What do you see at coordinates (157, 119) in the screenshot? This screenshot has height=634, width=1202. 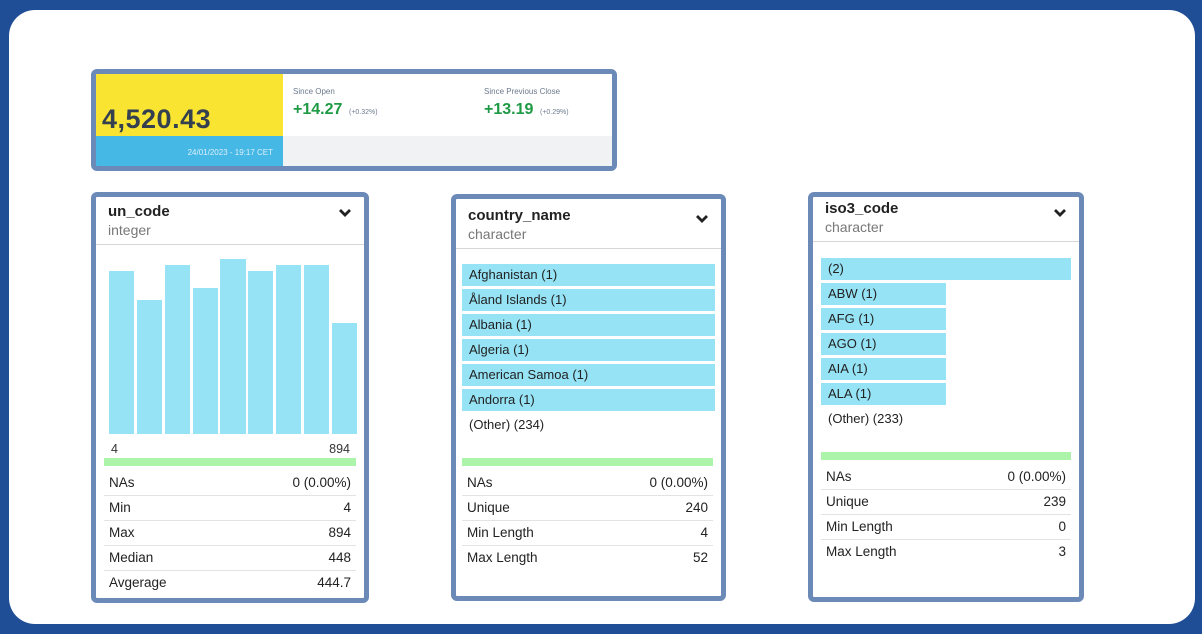 I see `price-value: 4,520.43` at bounding box center [157, 119].